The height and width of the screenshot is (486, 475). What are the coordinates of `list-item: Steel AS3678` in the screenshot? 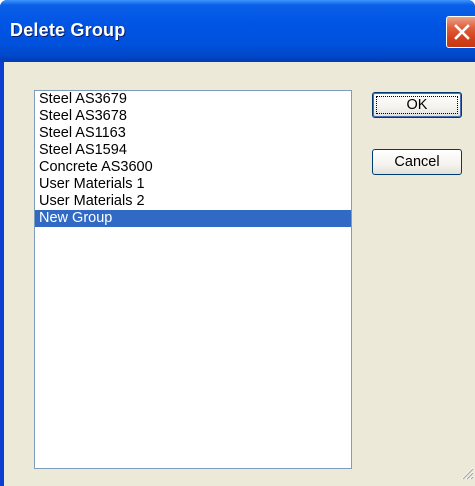 It's located at (193, 116).